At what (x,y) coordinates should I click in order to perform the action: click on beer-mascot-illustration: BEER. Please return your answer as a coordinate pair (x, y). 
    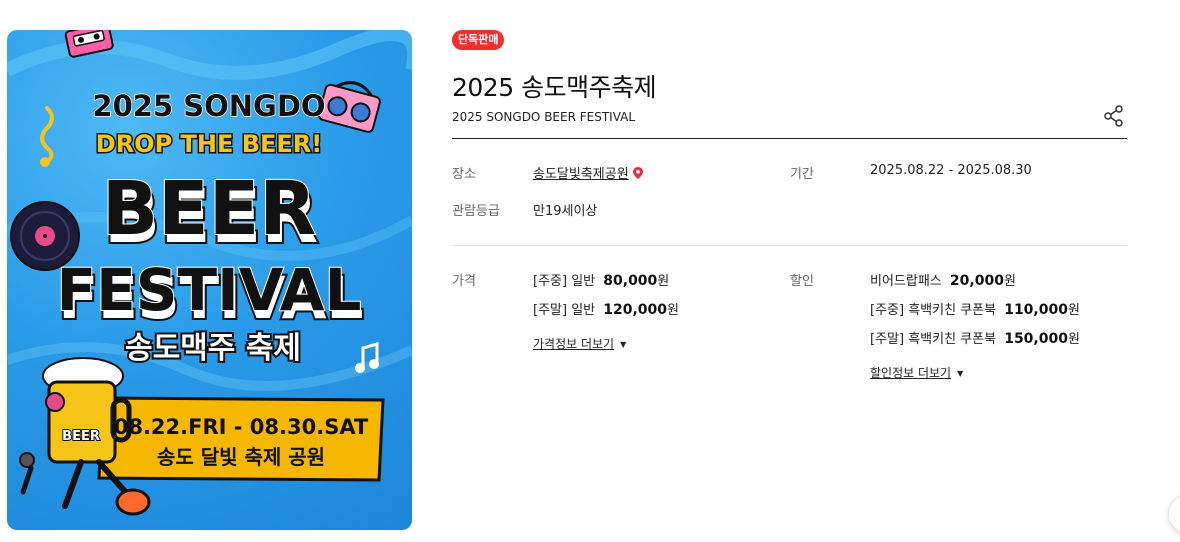
    Looking at the image, I should click on (85, 436).